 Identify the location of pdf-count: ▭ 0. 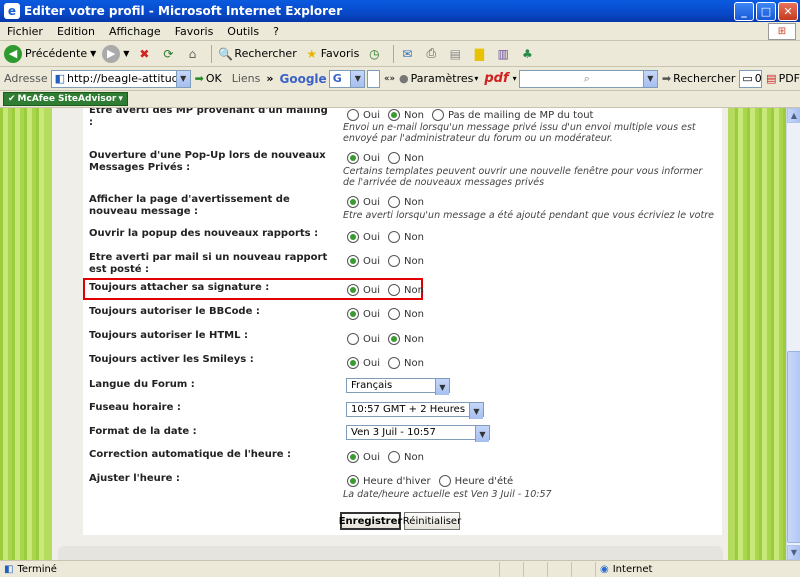
(751, 78).